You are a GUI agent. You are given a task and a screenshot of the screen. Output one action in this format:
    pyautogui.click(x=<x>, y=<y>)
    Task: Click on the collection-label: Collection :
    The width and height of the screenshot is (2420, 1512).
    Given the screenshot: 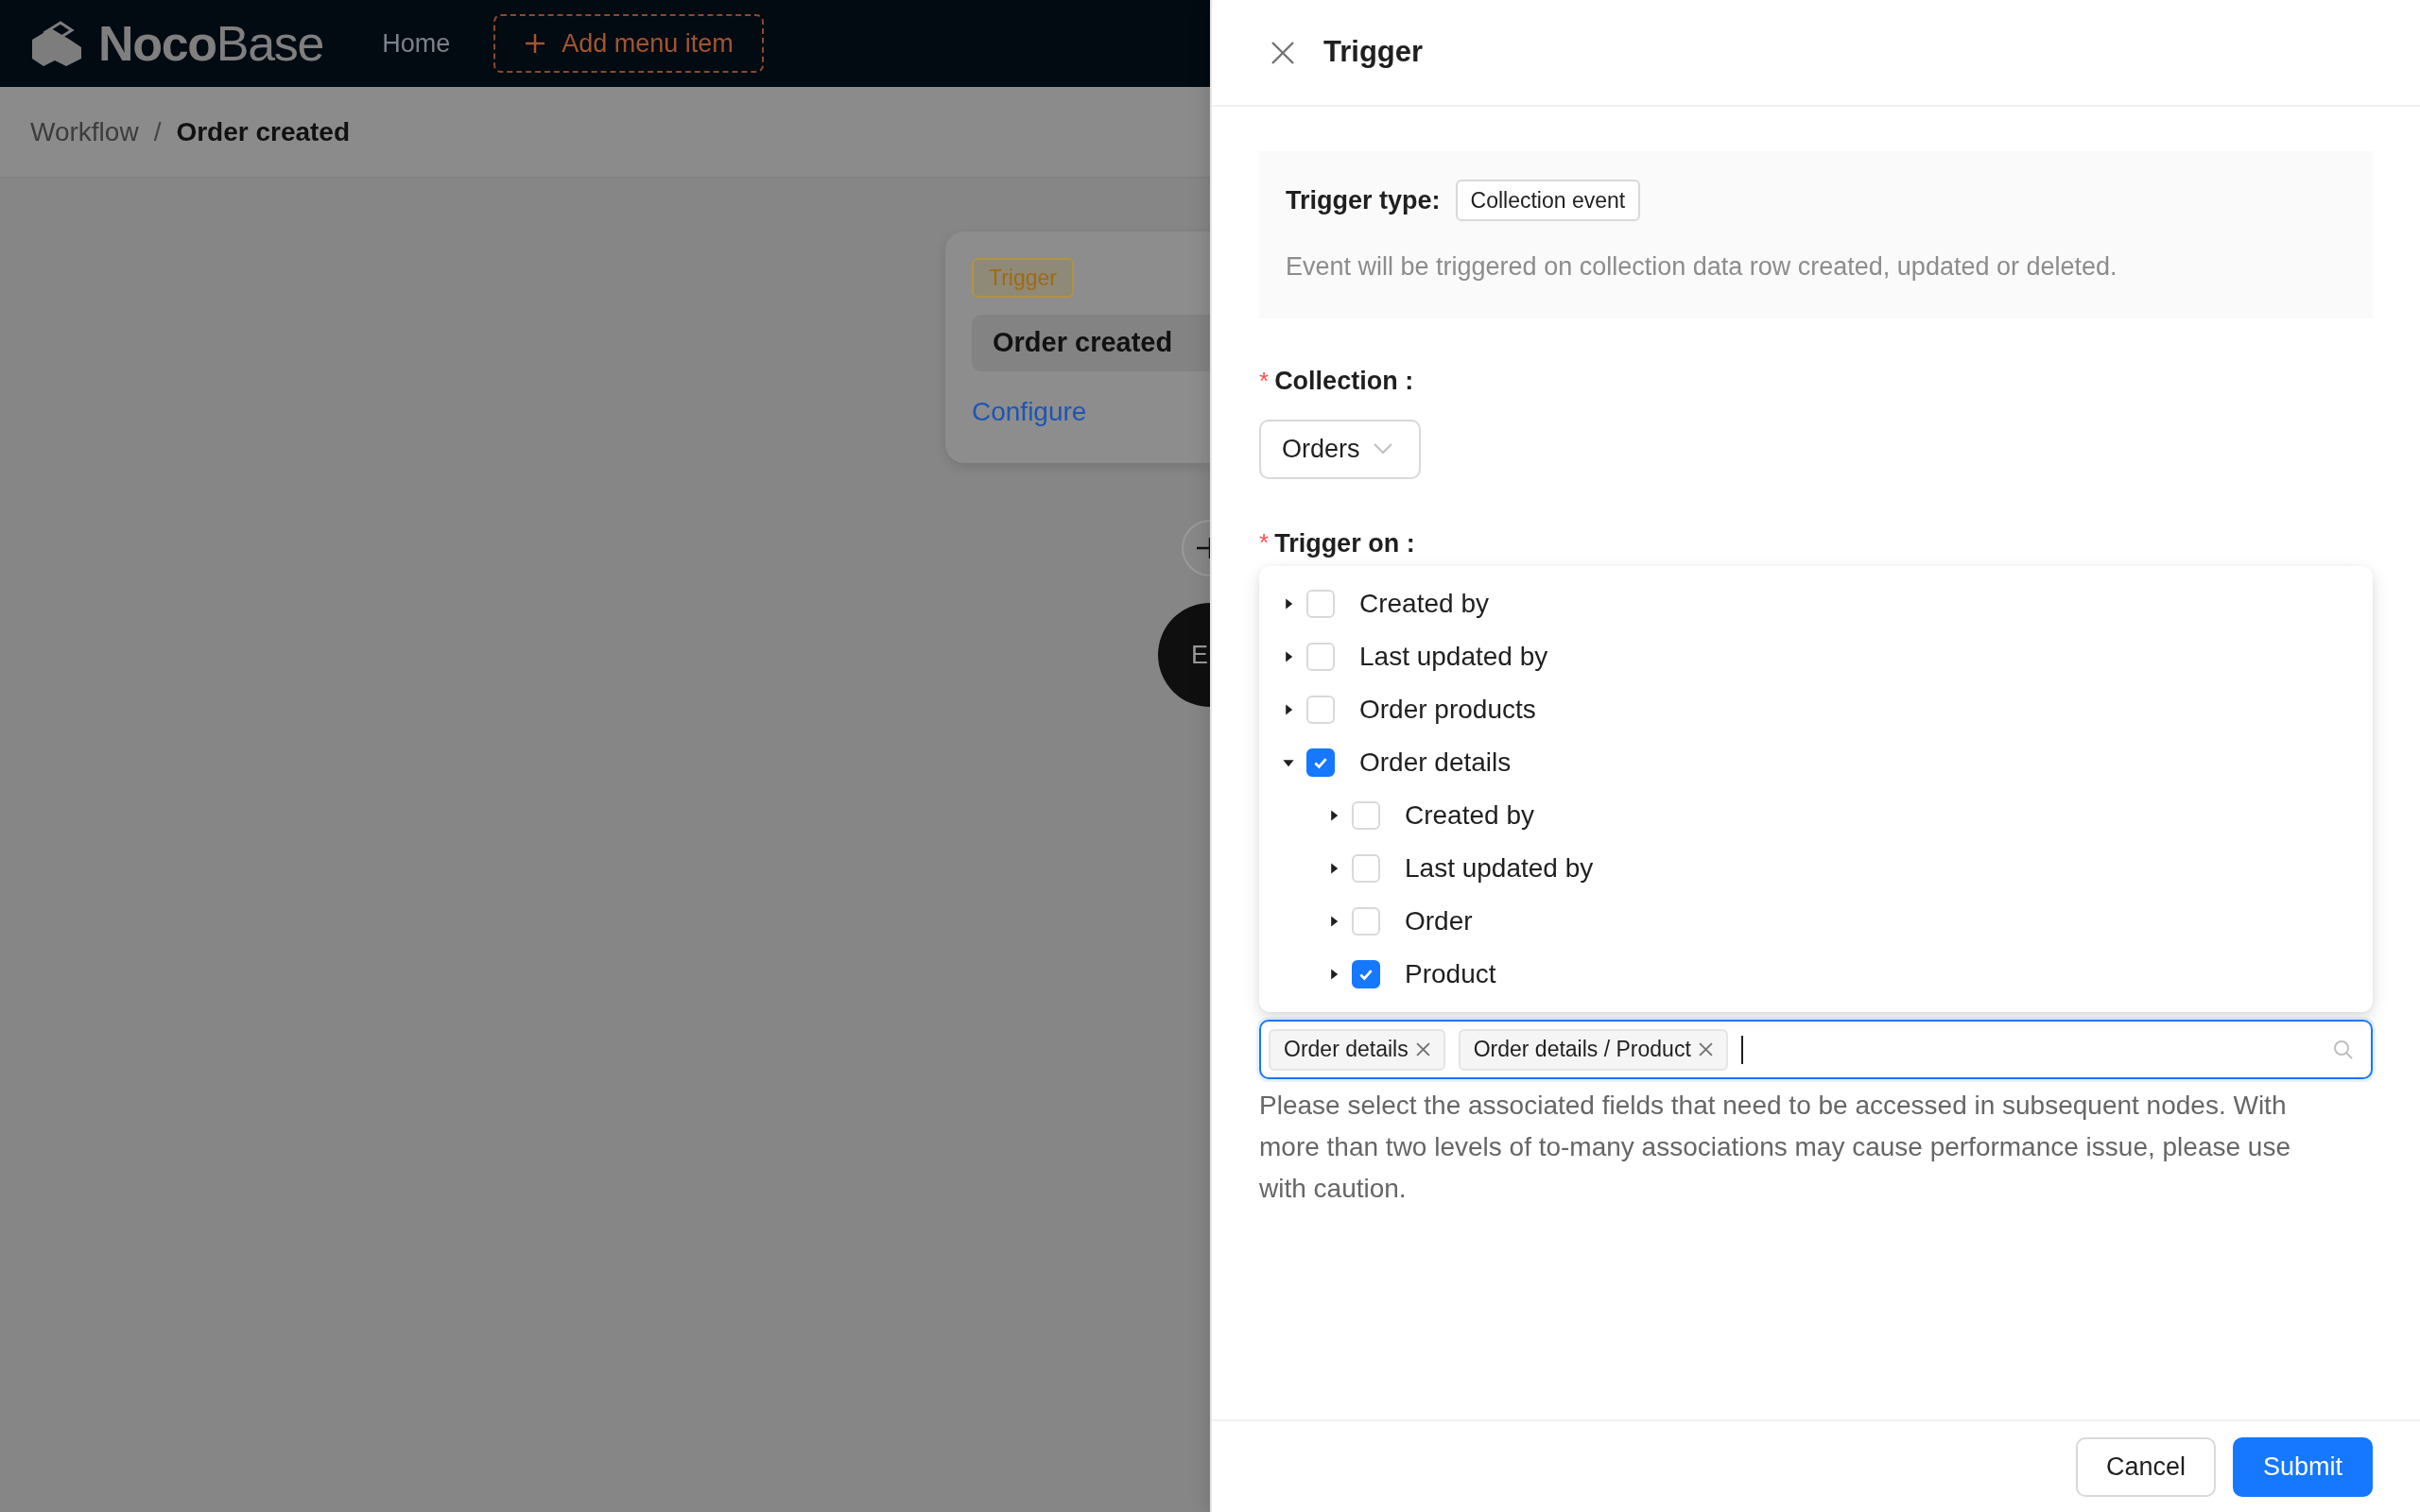 What is the action you would take?
    pyautogui.click(x=1344, y=381)
    